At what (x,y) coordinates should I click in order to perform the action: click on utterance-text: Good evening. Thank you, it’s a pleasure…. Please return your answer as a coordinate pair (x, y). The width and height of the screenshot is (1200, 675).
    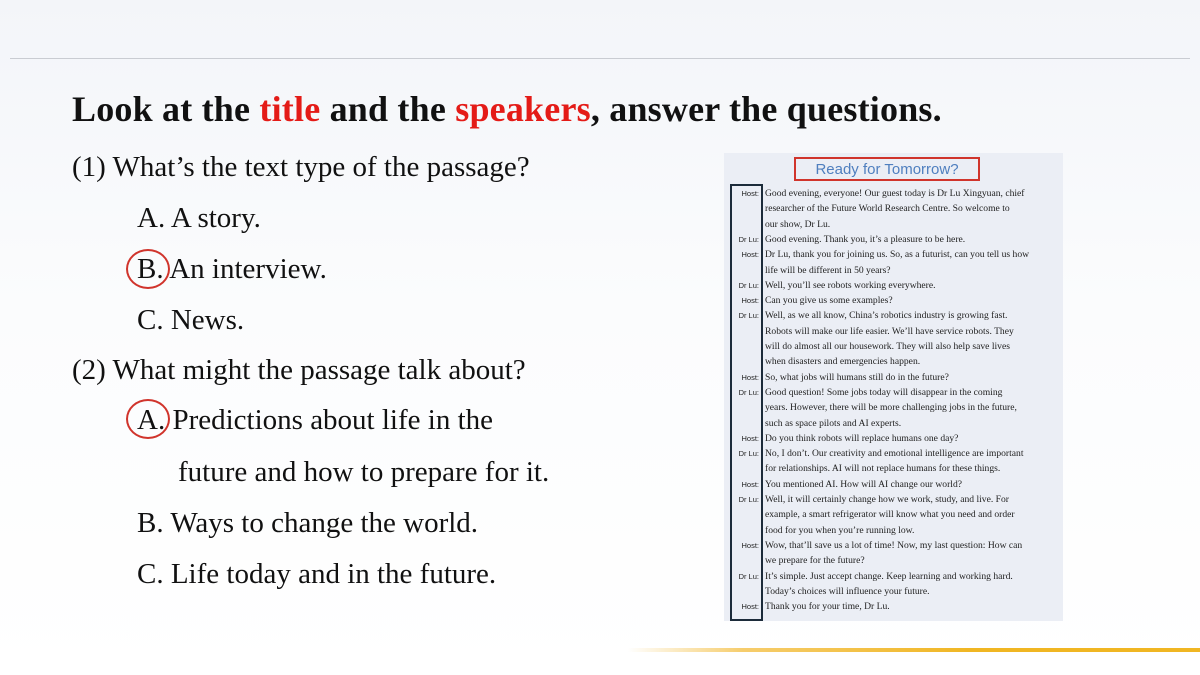
    Looking at the image, I should click on (865, 239).